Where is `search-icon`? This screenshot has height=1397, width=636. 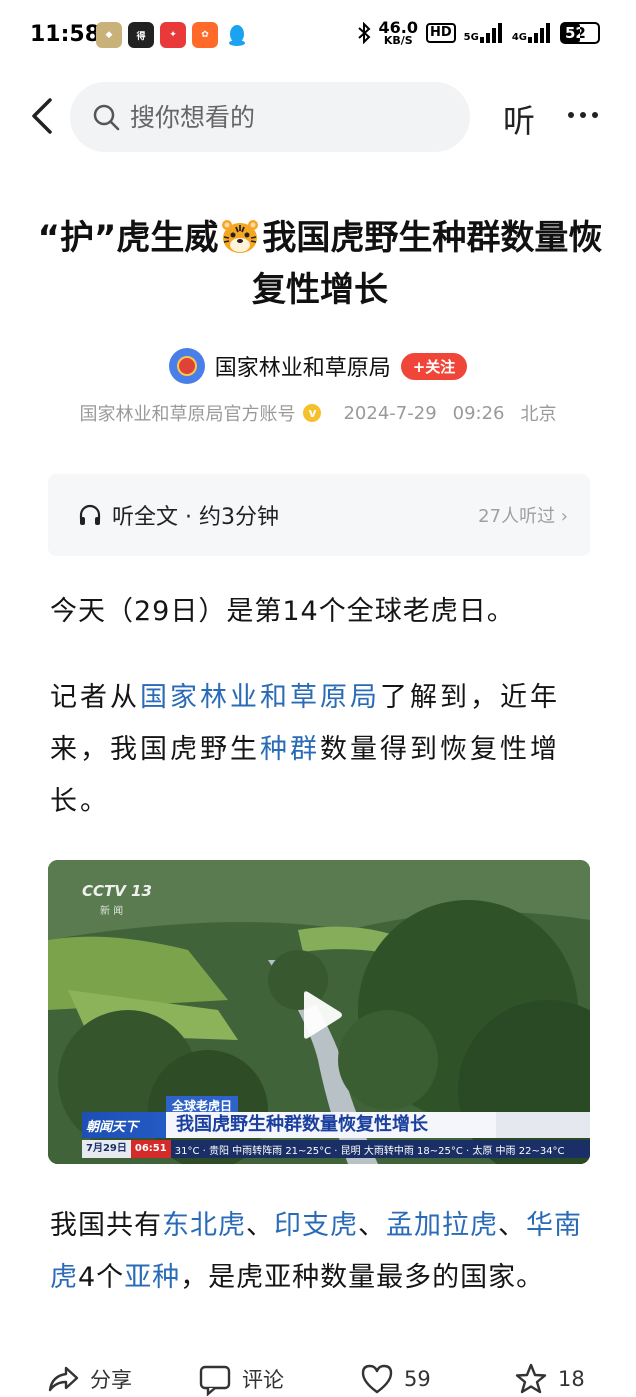 search-icon is located at coordinates (106, 117).